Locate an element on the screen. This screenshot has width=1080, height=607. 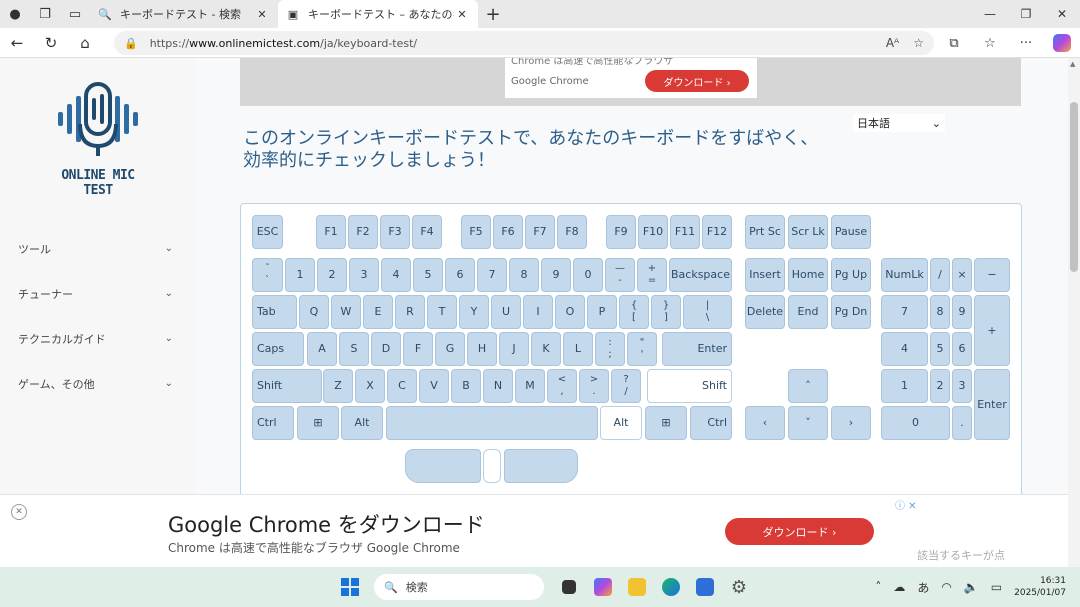
store-app is located at coordinates (705, 587).